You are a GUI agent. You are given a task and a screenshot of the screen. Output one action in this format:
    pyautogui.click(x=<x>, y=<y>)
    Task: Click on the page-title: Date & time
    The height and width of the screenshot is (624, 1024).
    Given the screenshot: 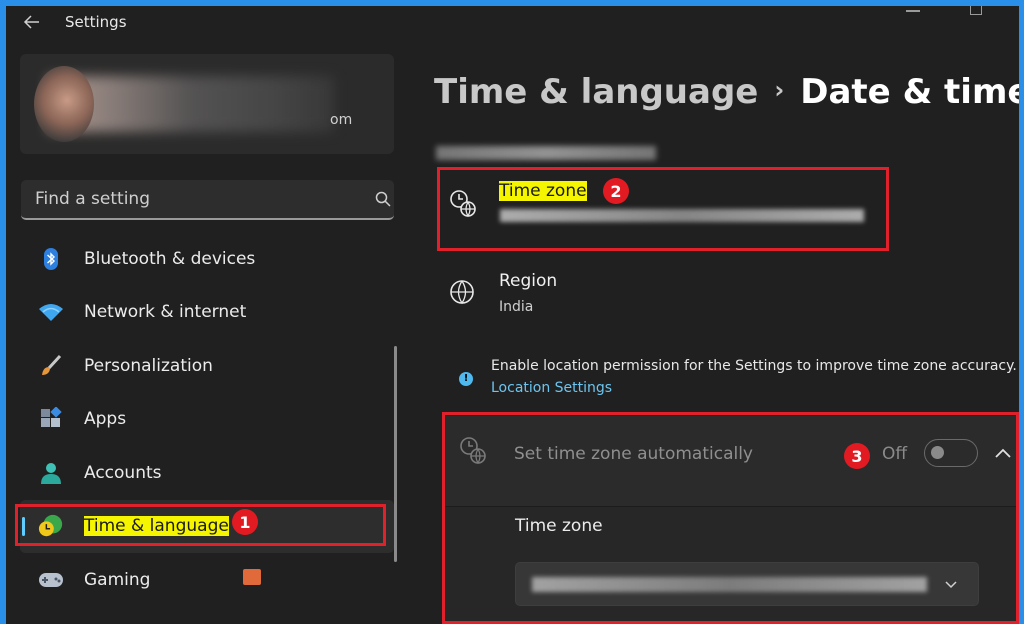 What is the action you would take?
    pyautogui.click(x=909, y=92)
    